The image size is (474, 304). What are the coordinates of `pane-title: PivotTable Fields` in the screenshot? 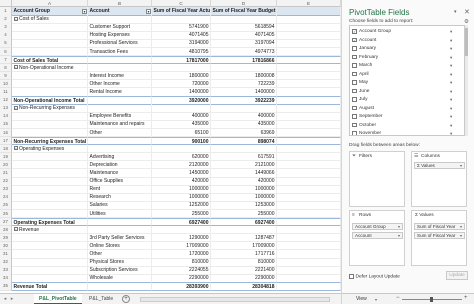 It's located at (379, 12).